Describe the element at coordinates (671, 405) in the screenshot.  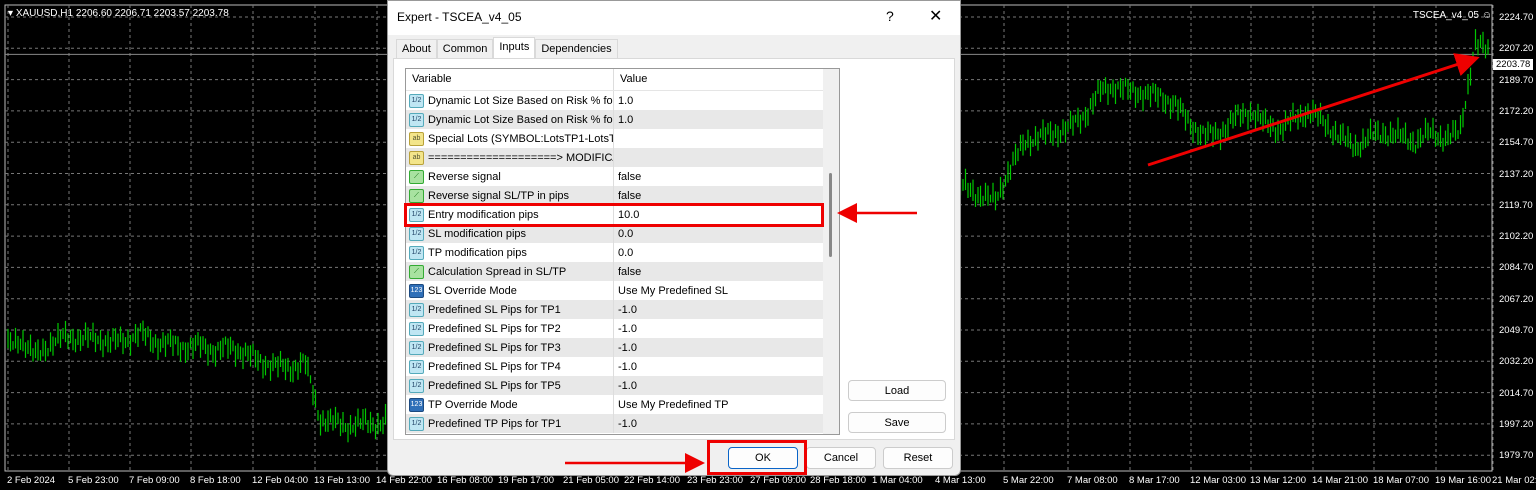
I see `value-cell: Use My Predefined TP` at that location.